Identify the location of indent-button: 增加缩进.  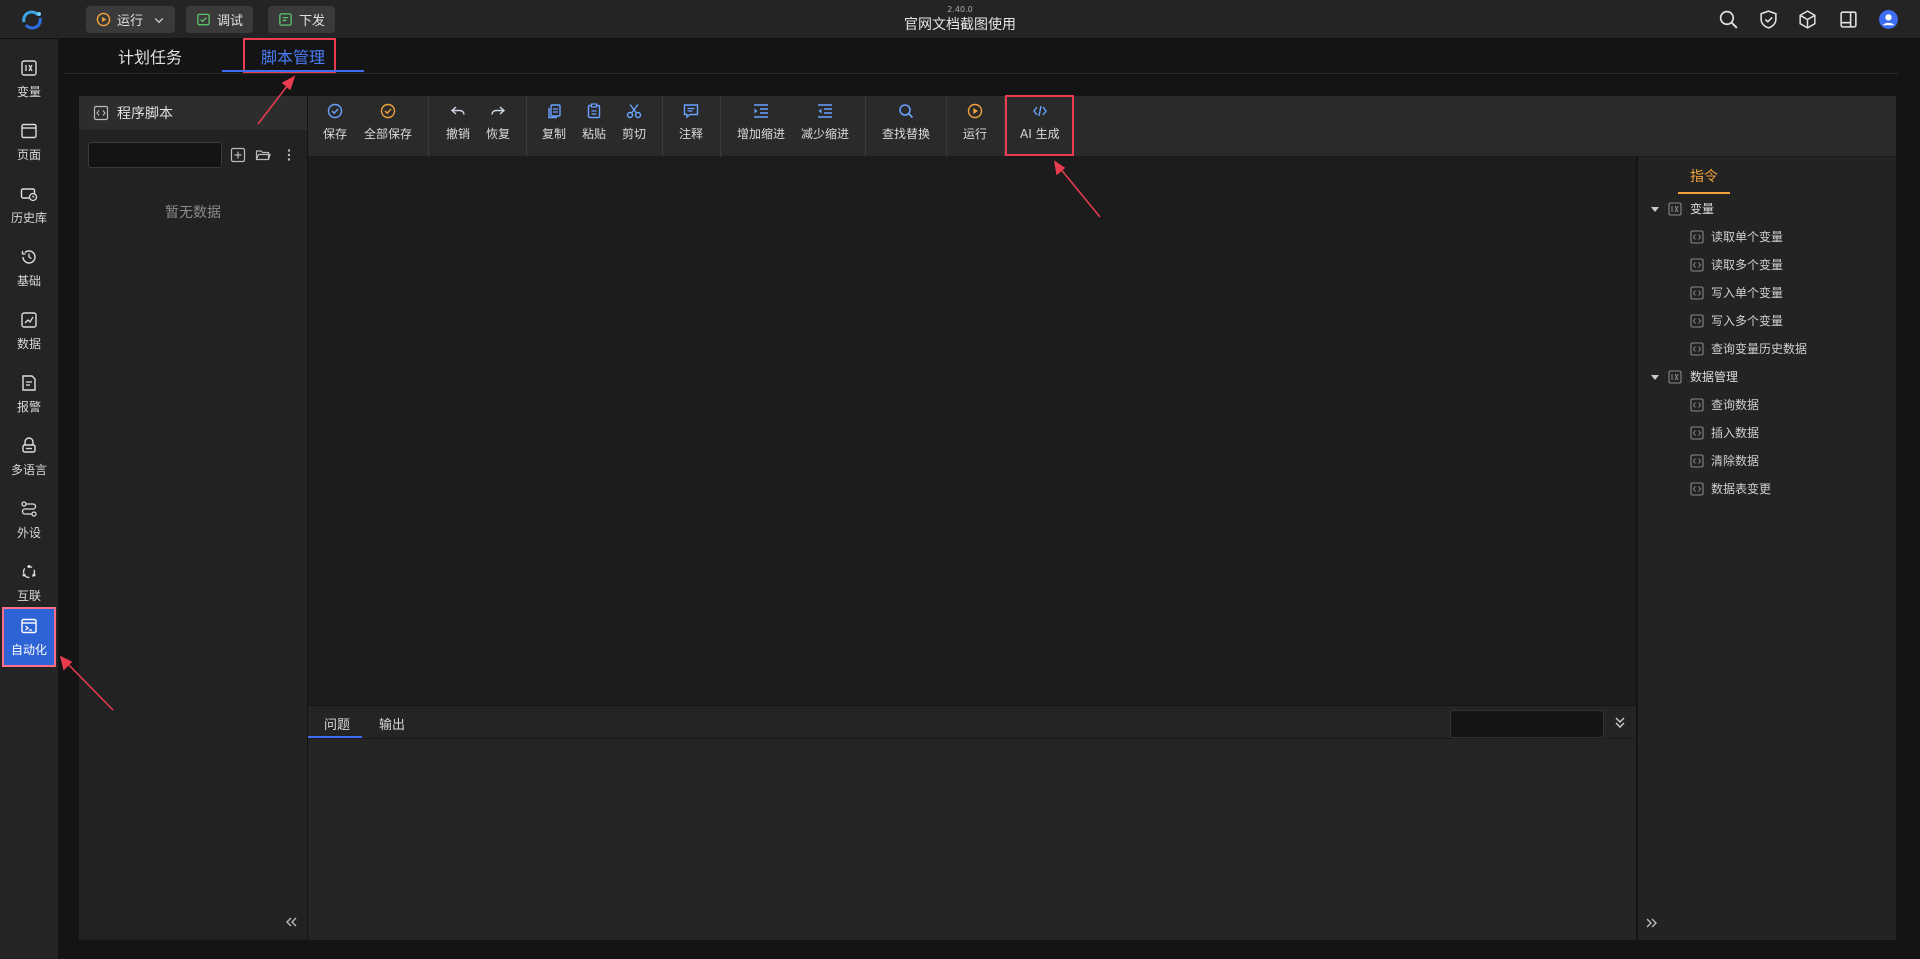
(761, 122).